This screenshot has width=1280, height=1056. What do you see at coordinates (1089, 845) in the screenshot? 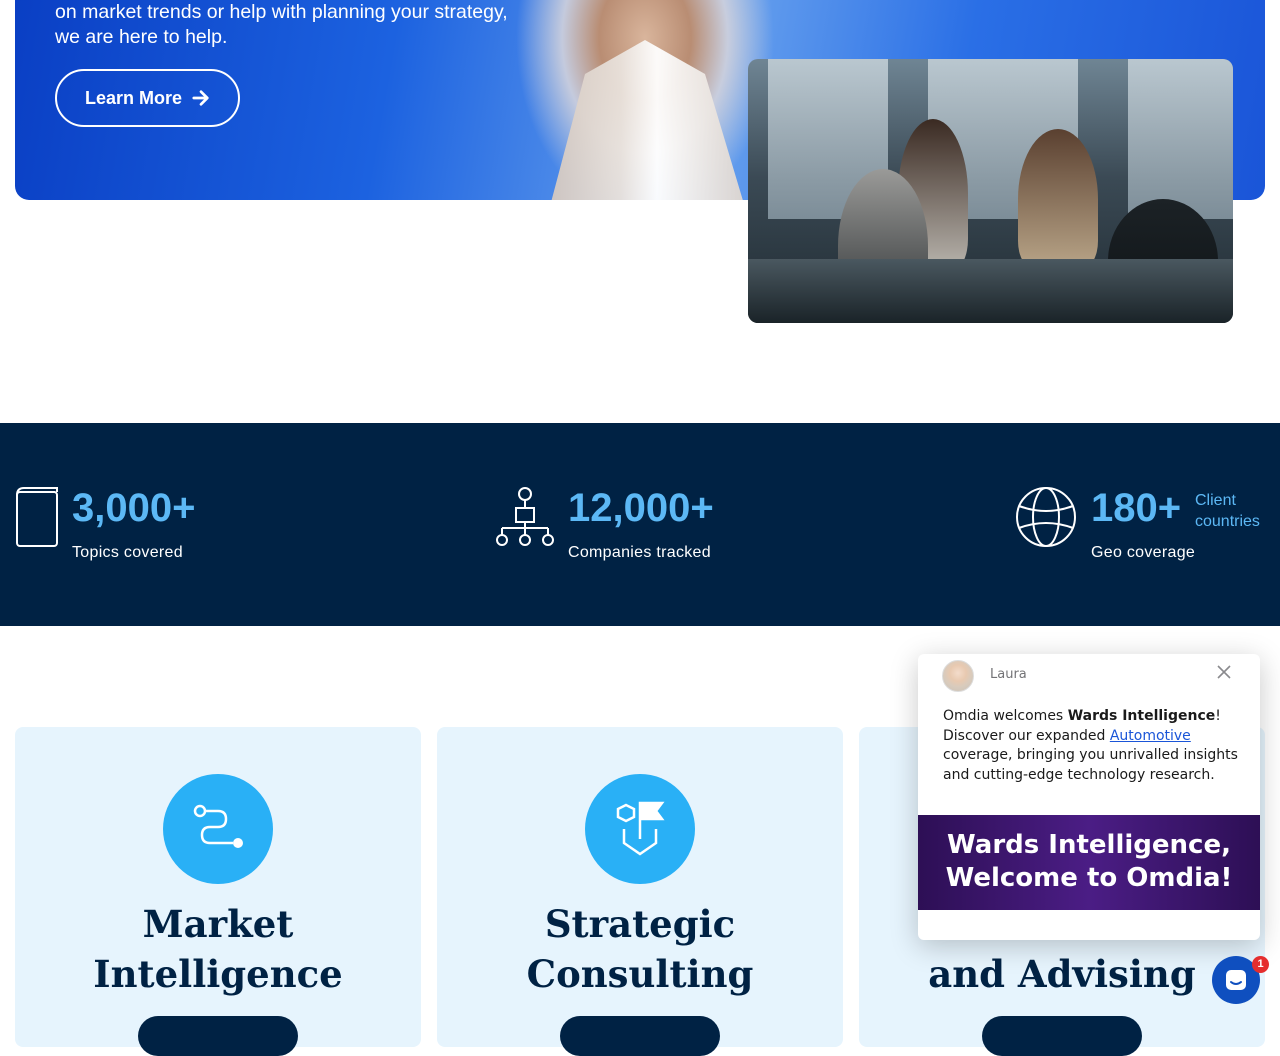
I see `banner-line1: Wards Intelligence,` at bounding box center [1089, 845].